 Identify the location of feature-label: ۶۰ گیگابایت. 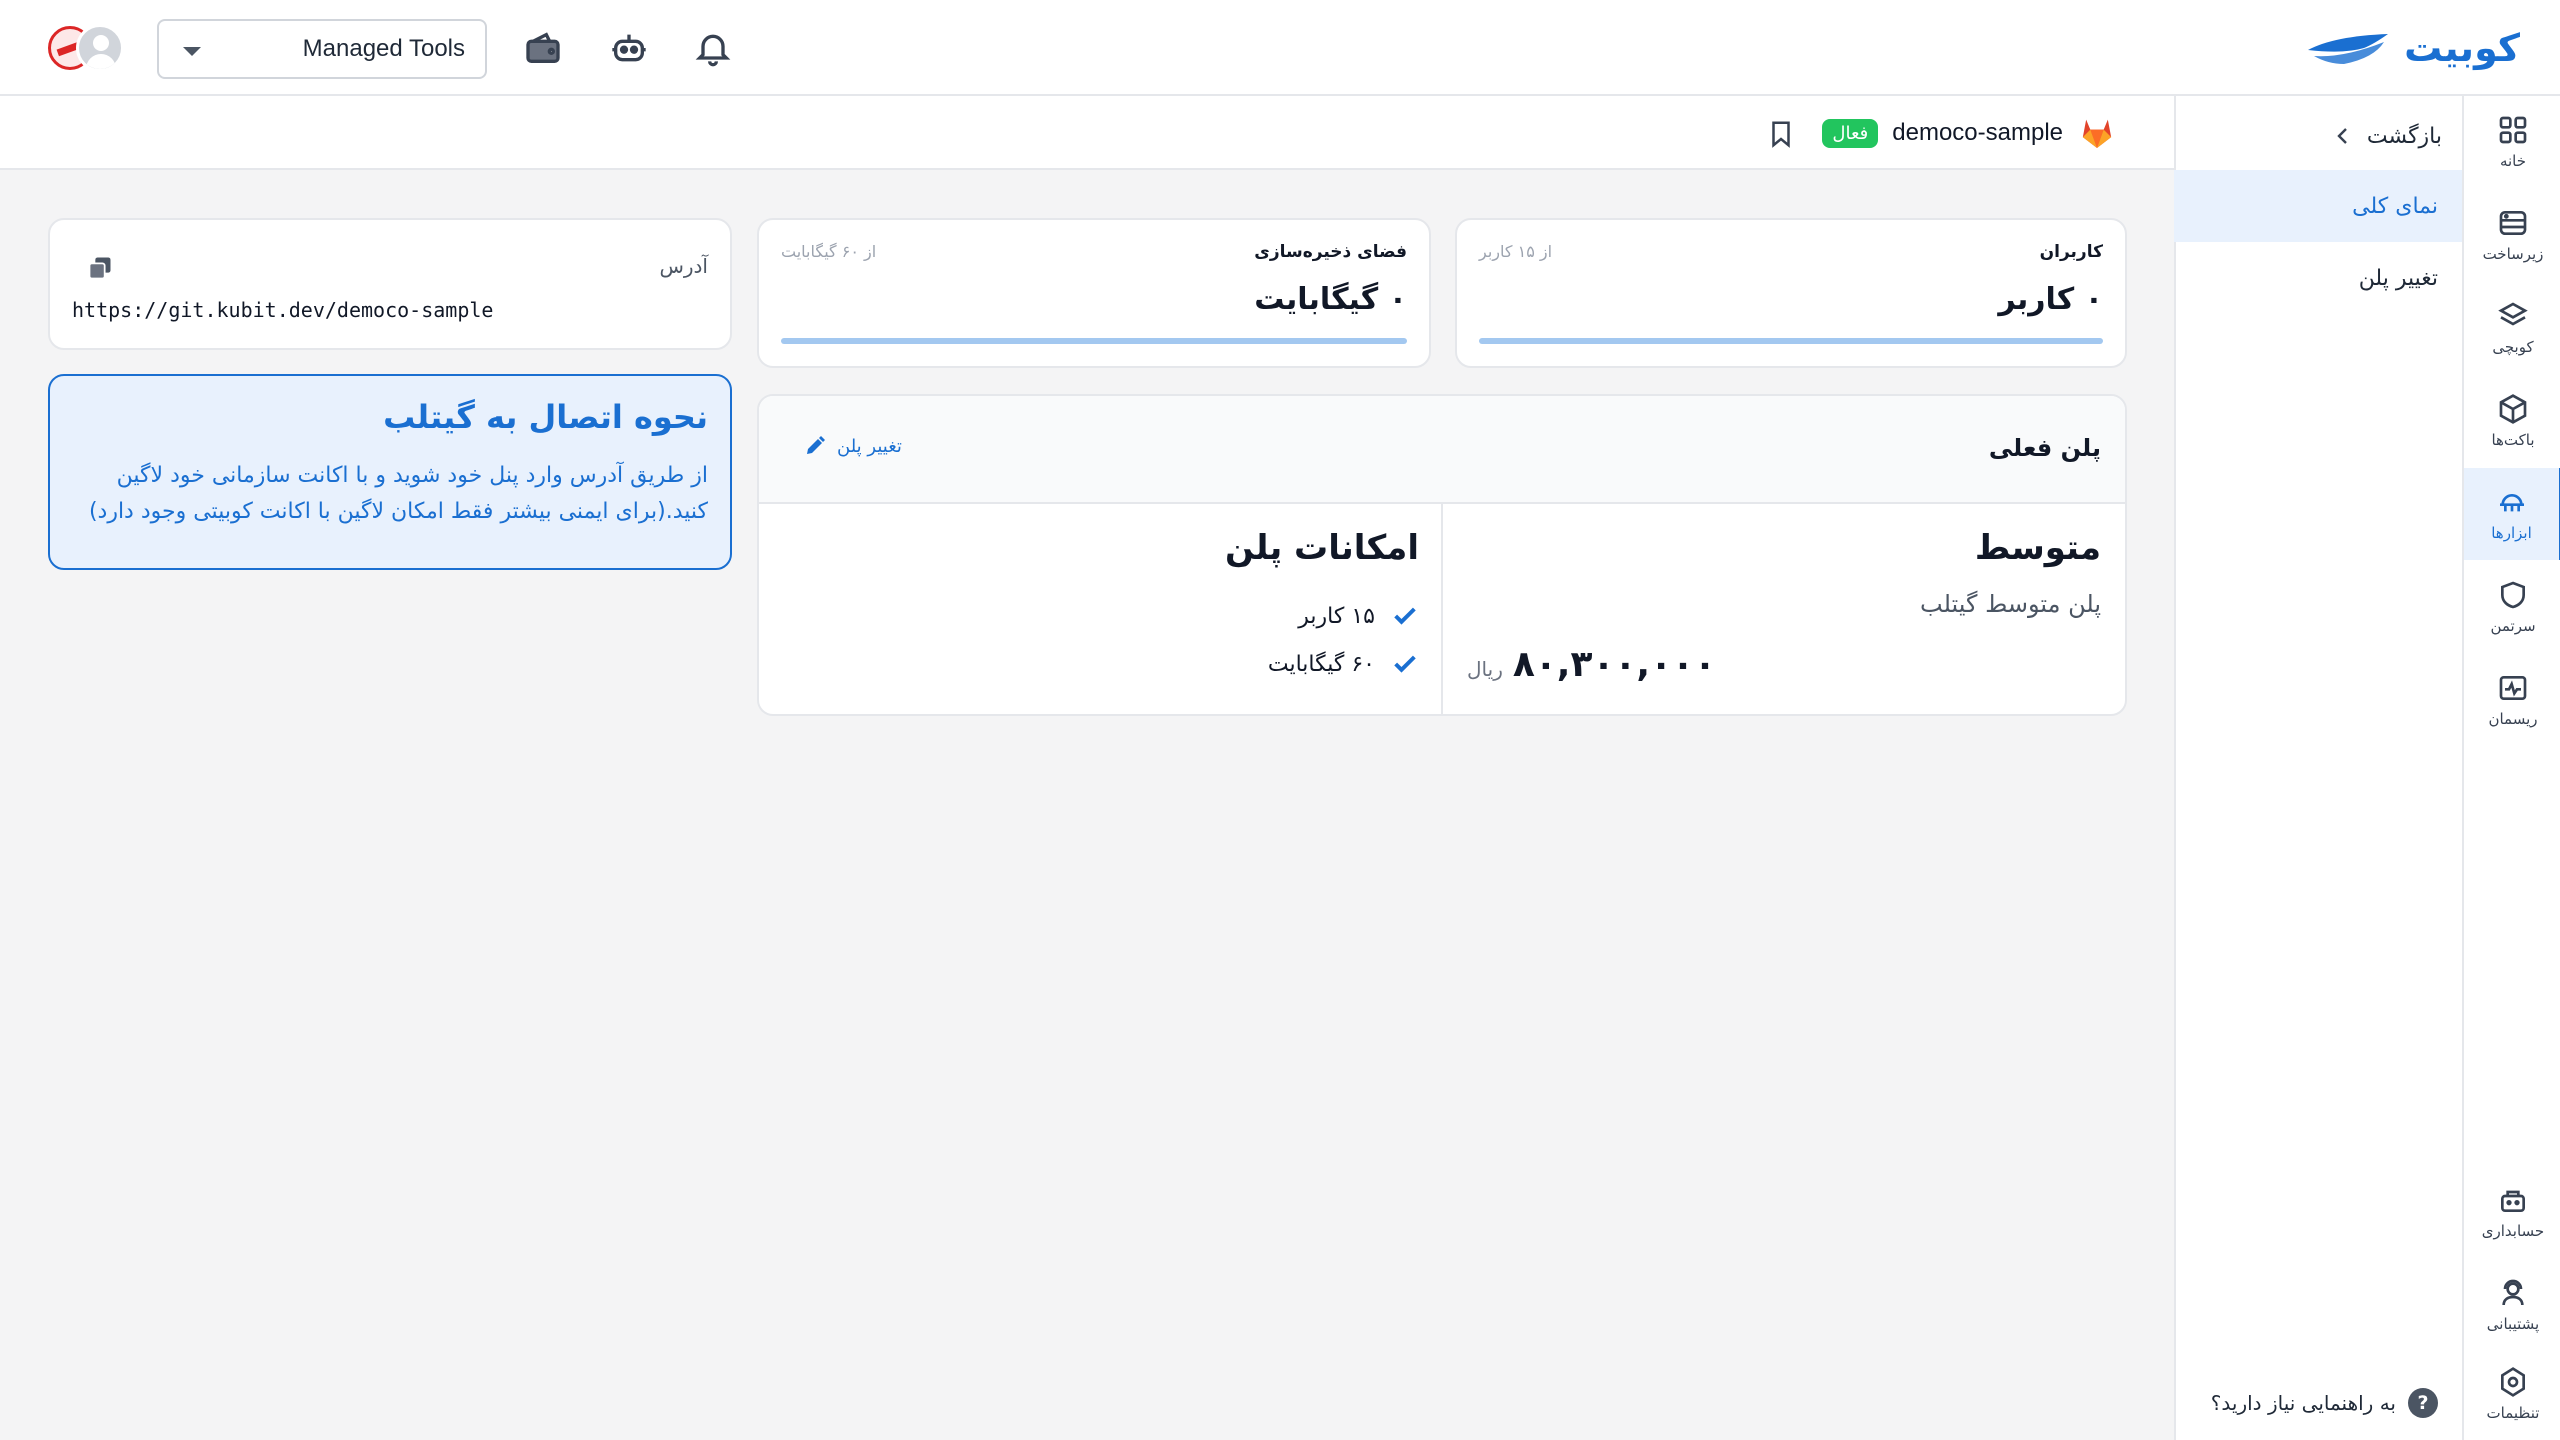
(1321, 664).